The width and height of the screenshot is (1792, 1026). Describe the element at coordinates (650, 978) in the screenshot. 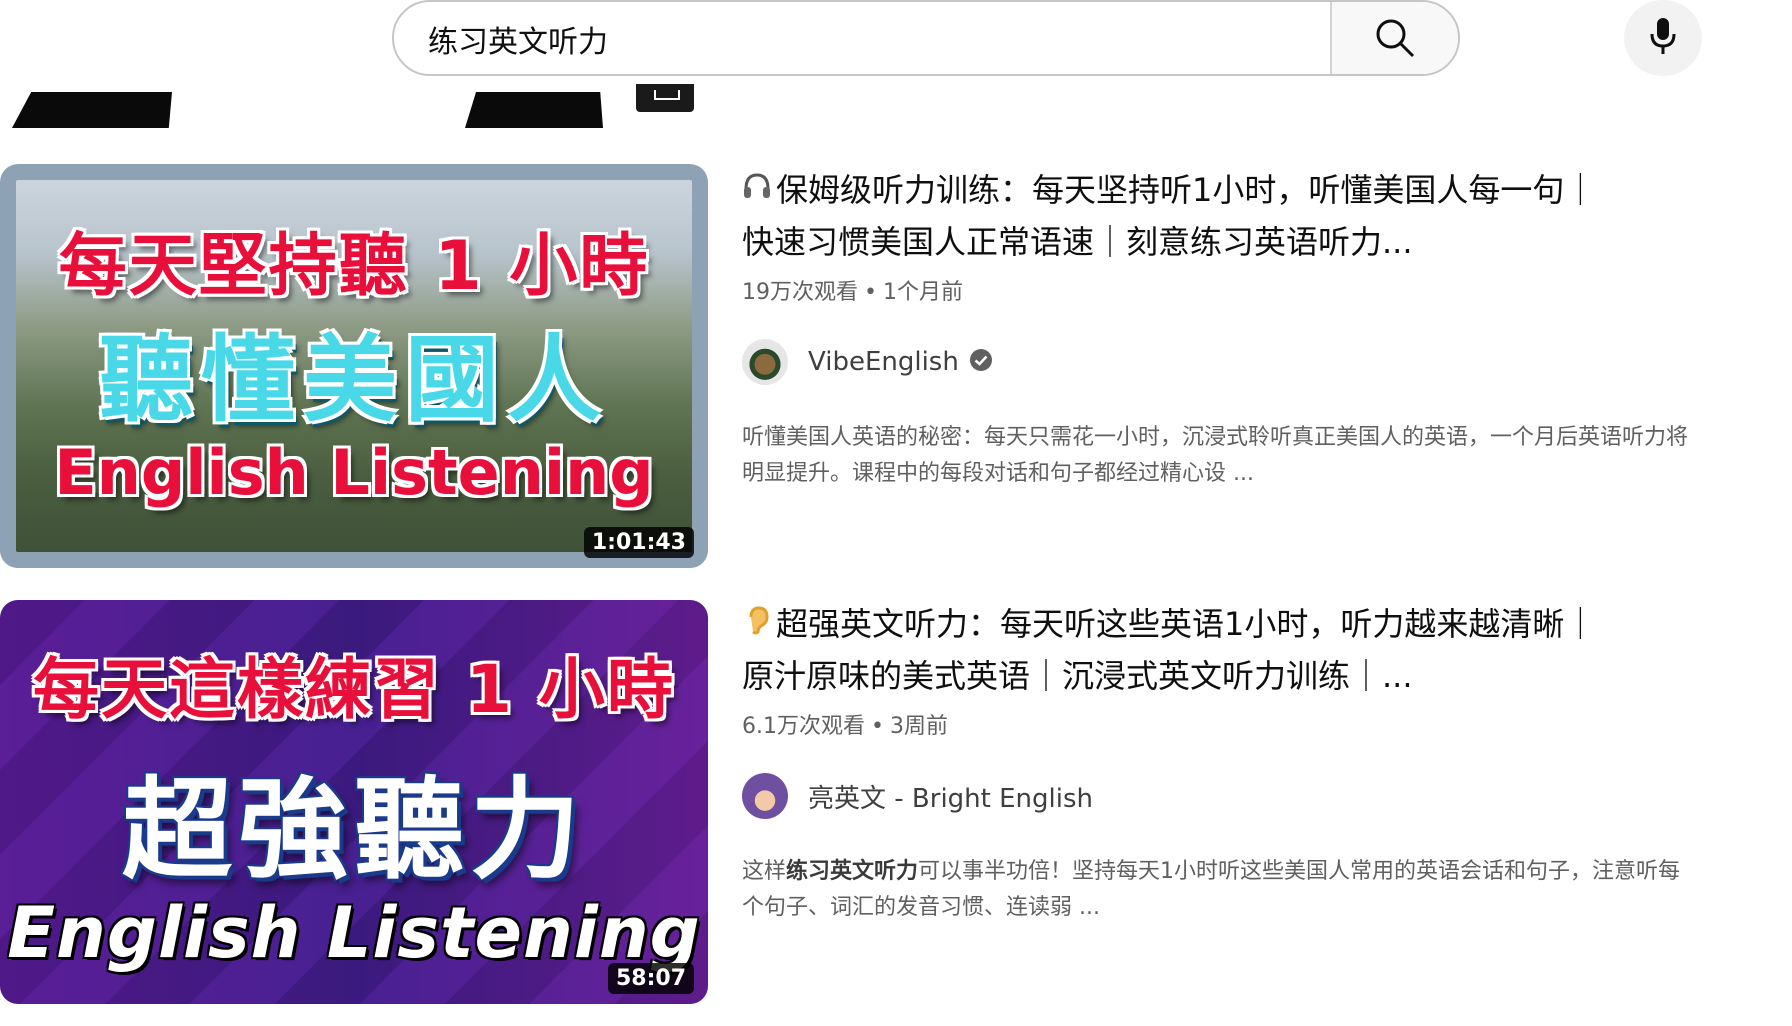

I see `video-duration: 58:07` at that location.